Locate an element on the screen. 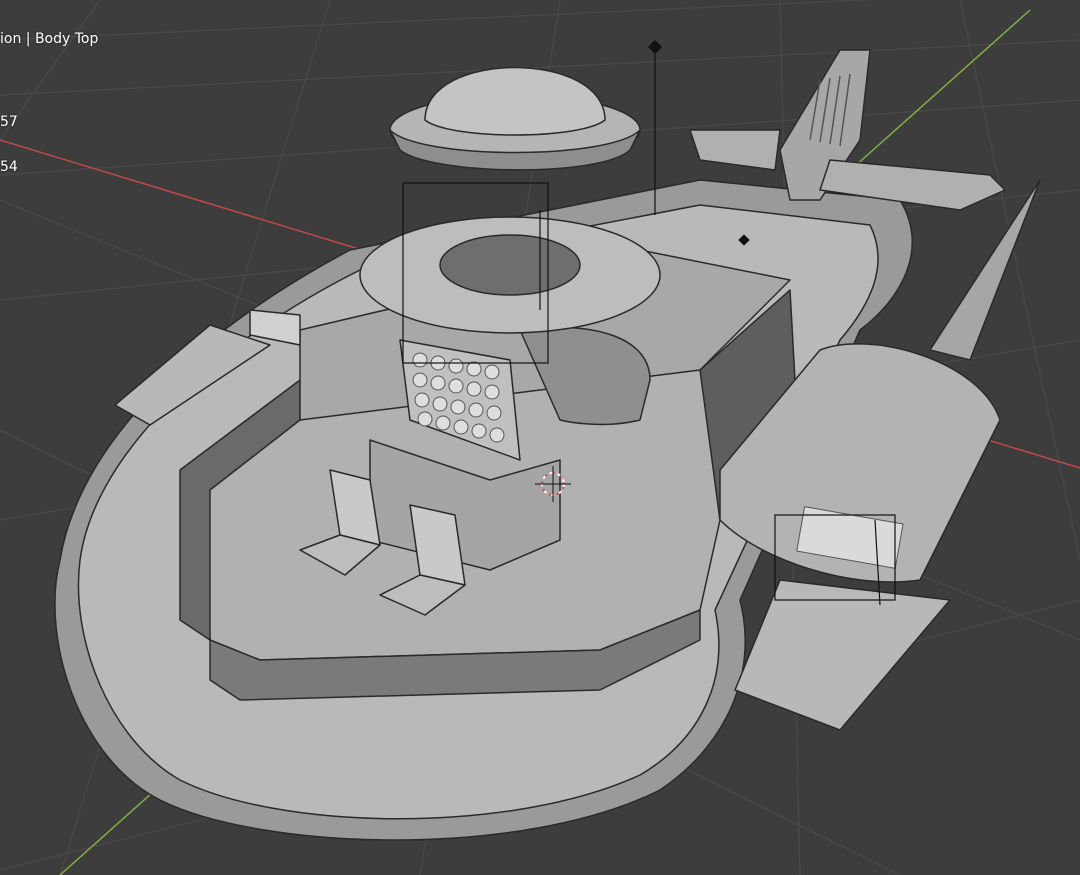 The height and width of the screenshot is (875, 1080). viewport-title: ion | Body Top is located at coordinates (49, 39).